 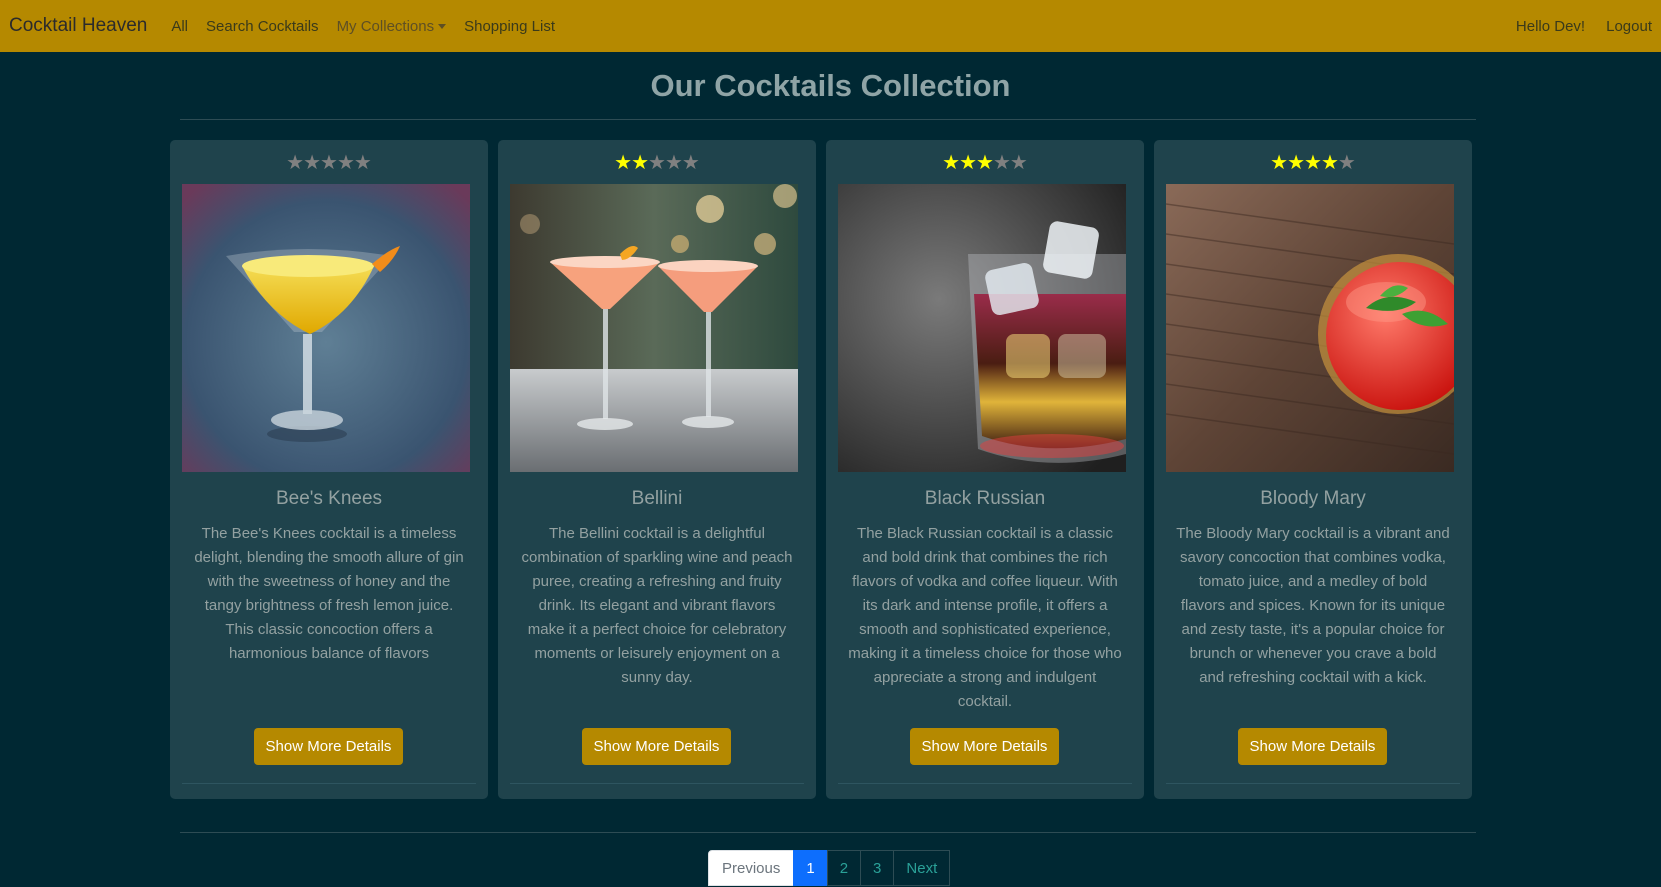 I want to click on nav-dropdown-collections: My Collections, so click(x=392, y=26).